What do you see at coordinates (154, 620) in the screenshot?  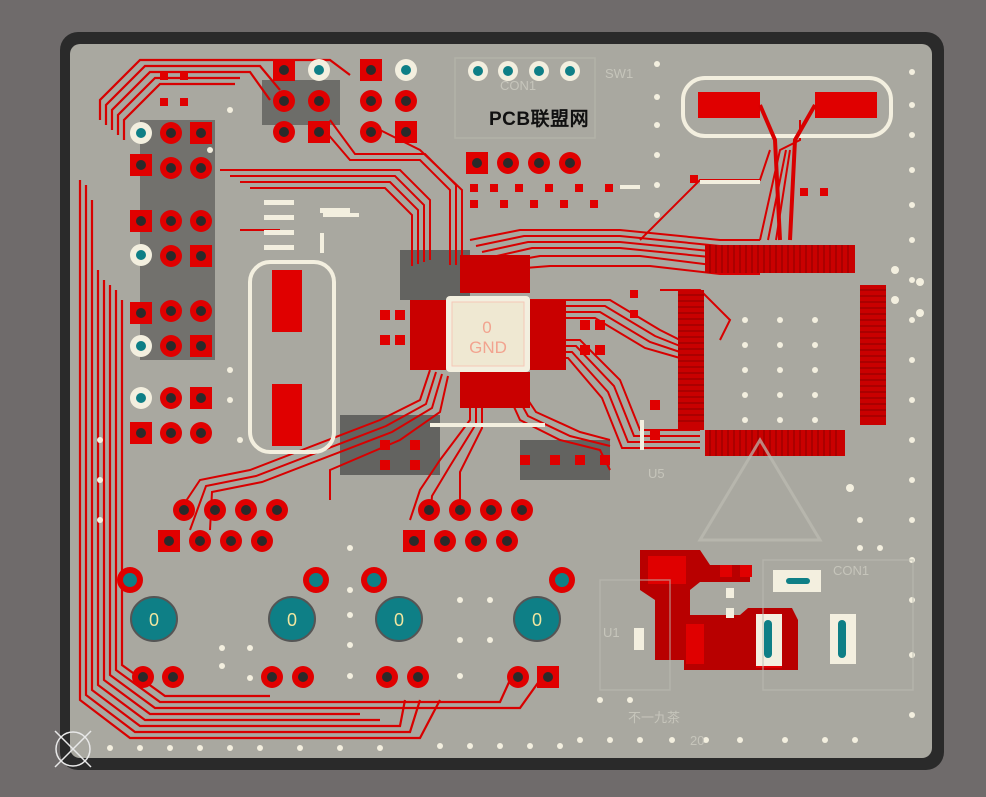 I see `mount-pad-label-1: 0` at bounding box center [154, 620].